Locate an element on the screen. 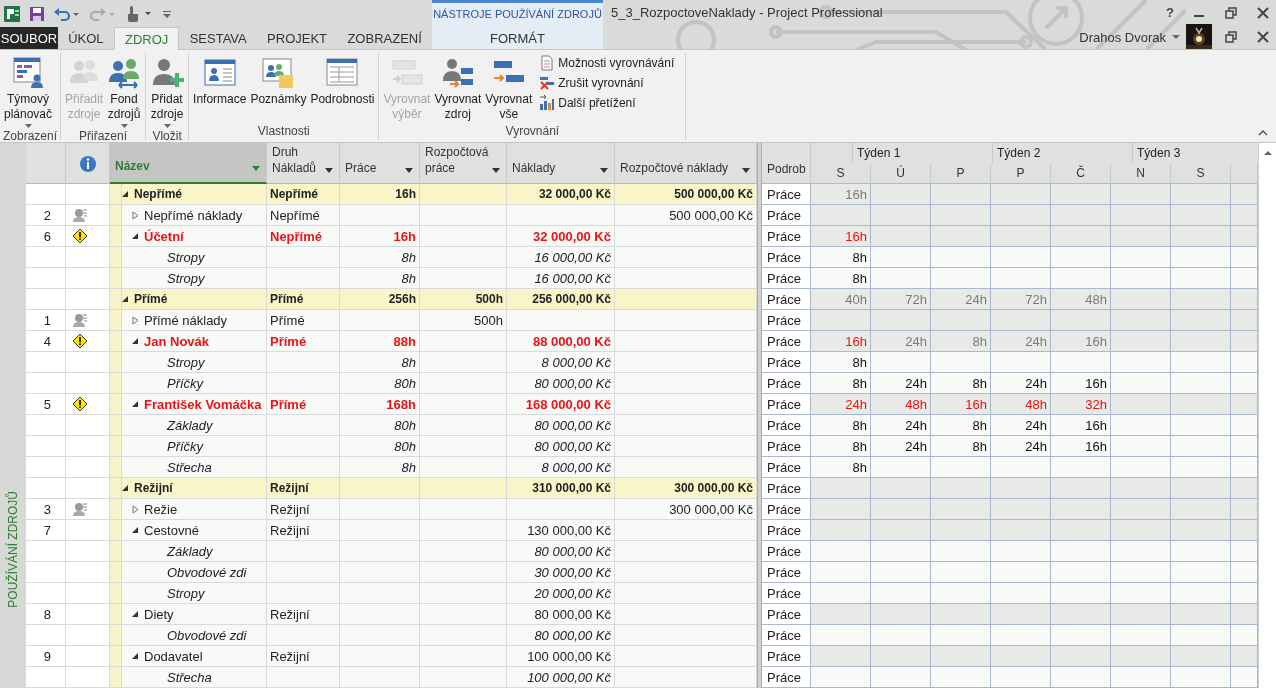 The width and height of the screenshot is (1276, 688). ribbon-button: Podrobnosti is located at coordinates (342, 80).